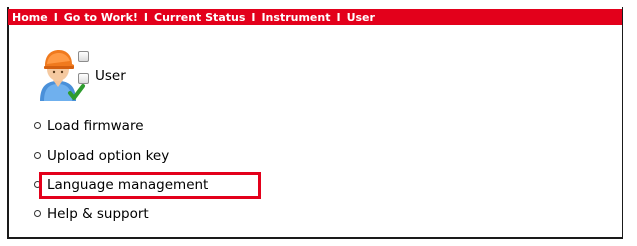 The width and height of the screenshot is (637, 246). What do you see at coordinates (108, 156) in the screenshot?
I see `menu-item-label: Upload option key` at bounding box center [108, 156].